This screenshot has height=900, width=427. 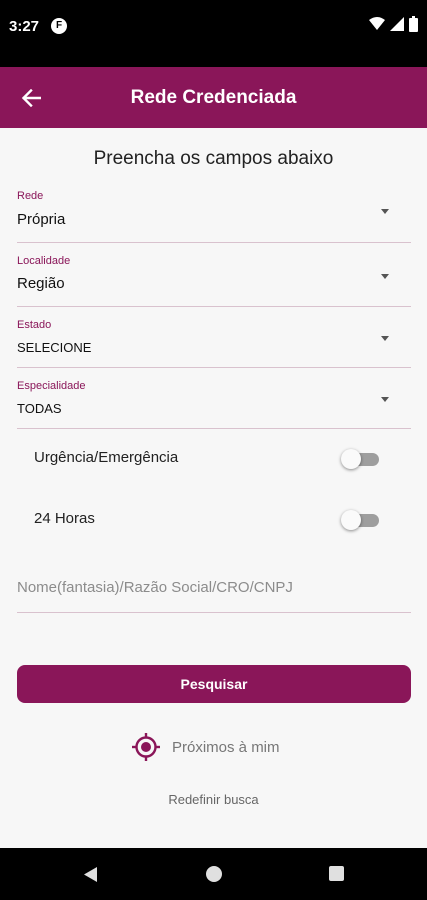 I want to click on app-bar: Rede Credenciada, so click(x=213, y=97).